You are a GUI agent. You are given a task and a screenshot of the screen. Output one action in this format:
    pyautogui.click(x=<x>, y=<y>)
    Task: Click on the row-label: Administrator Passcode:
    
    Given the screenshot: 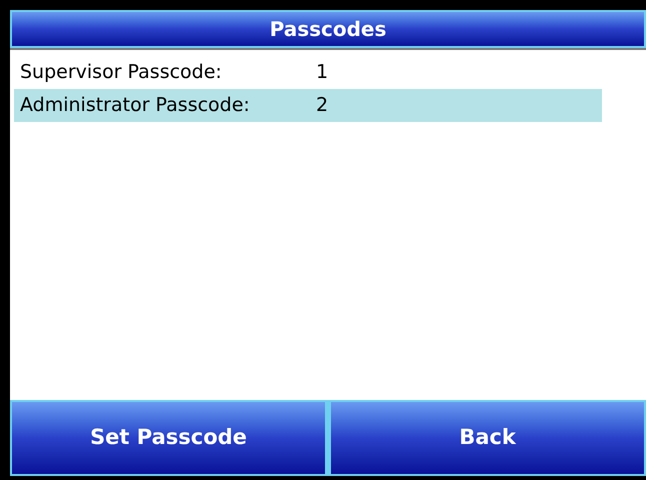 What is the action you would take?
    pyautogui.click(x=135, y=105)
    